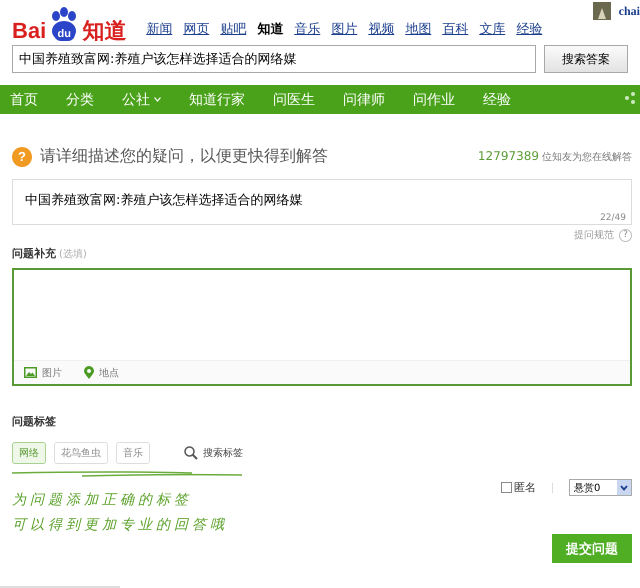 This screenshot has height=588, width=640. I want to click on search-field: 中国养殖致富网:养殖户该怎样选择适合的网络媒, so click(274, 59).